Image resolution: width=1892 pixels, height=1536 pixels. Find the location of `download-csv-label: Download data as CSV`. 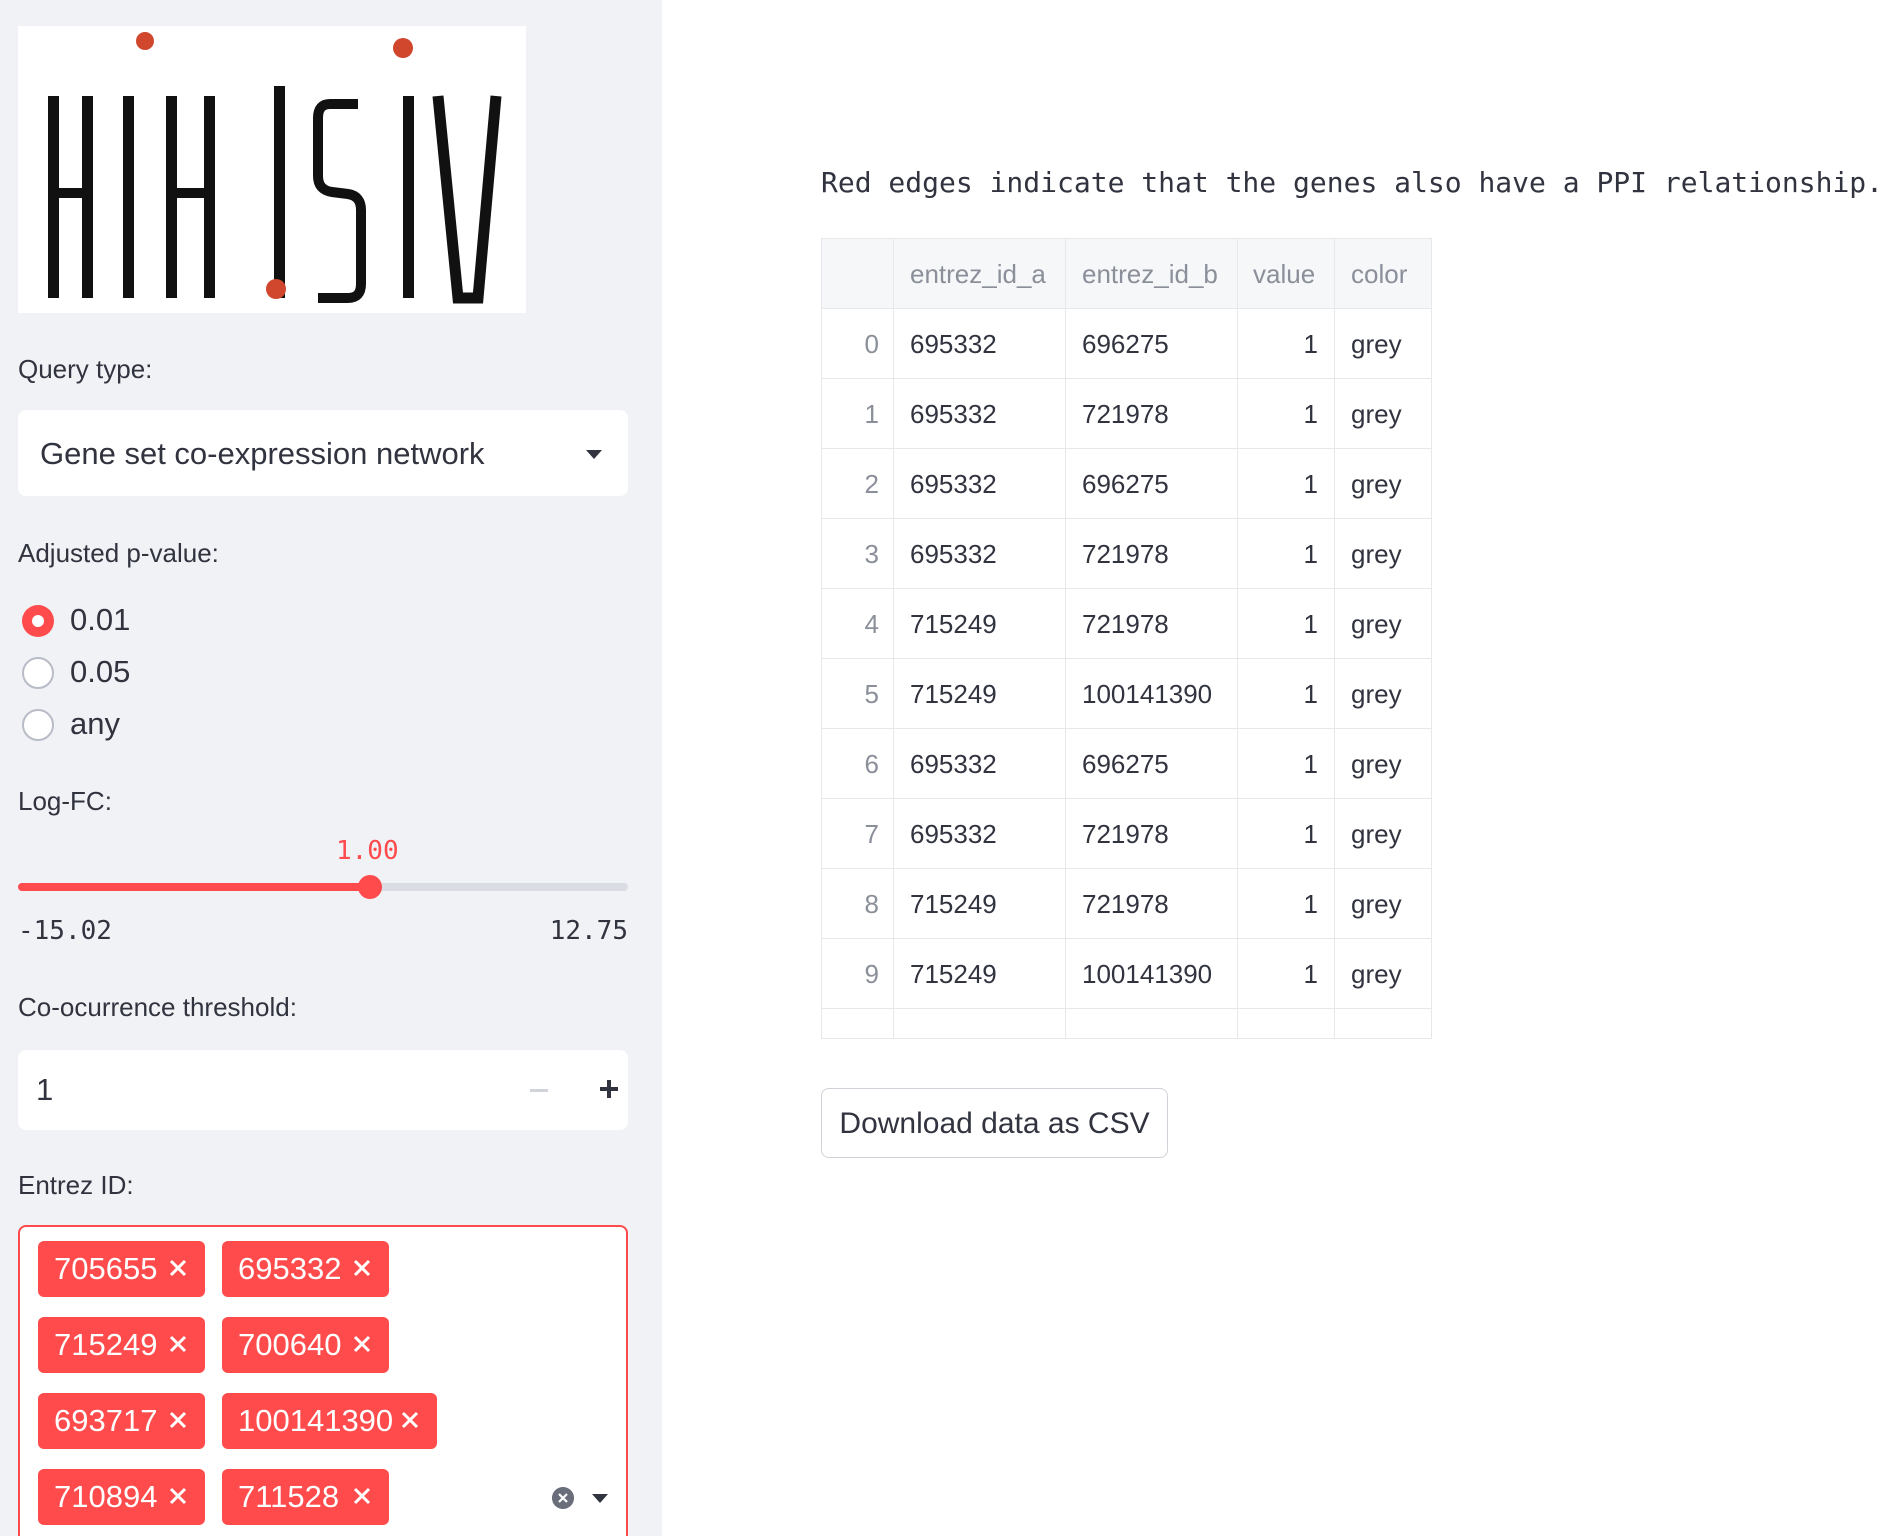

download-csv-label: Download data as CSV is located at coordinates (994, 1123).